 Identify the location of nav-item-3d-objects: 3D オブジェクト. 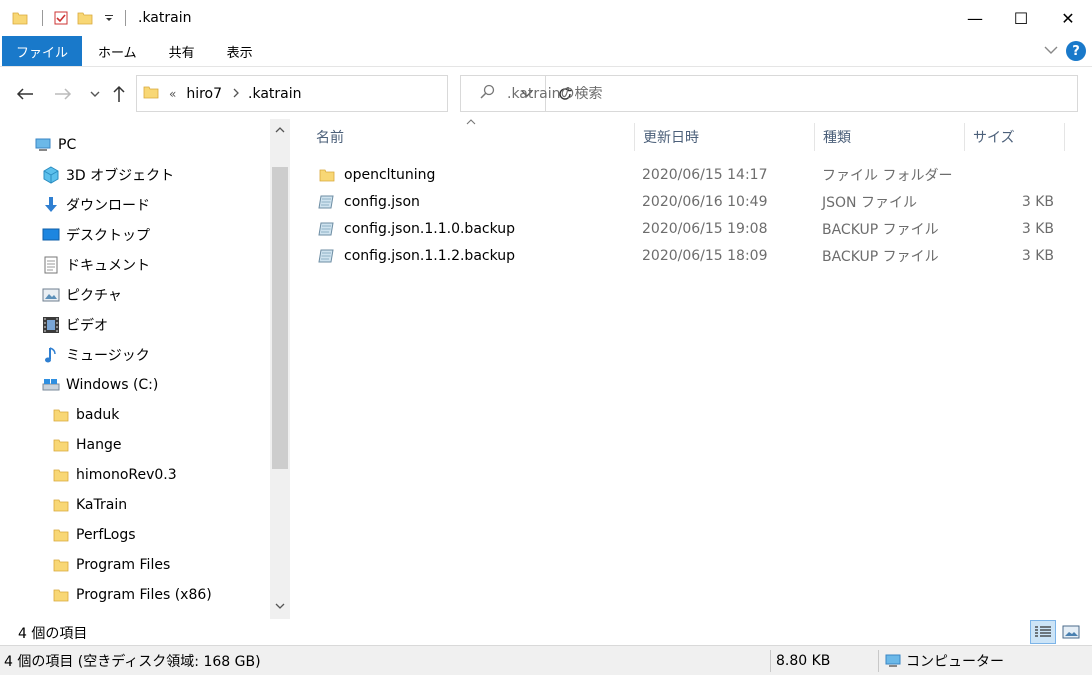
(108, 175).